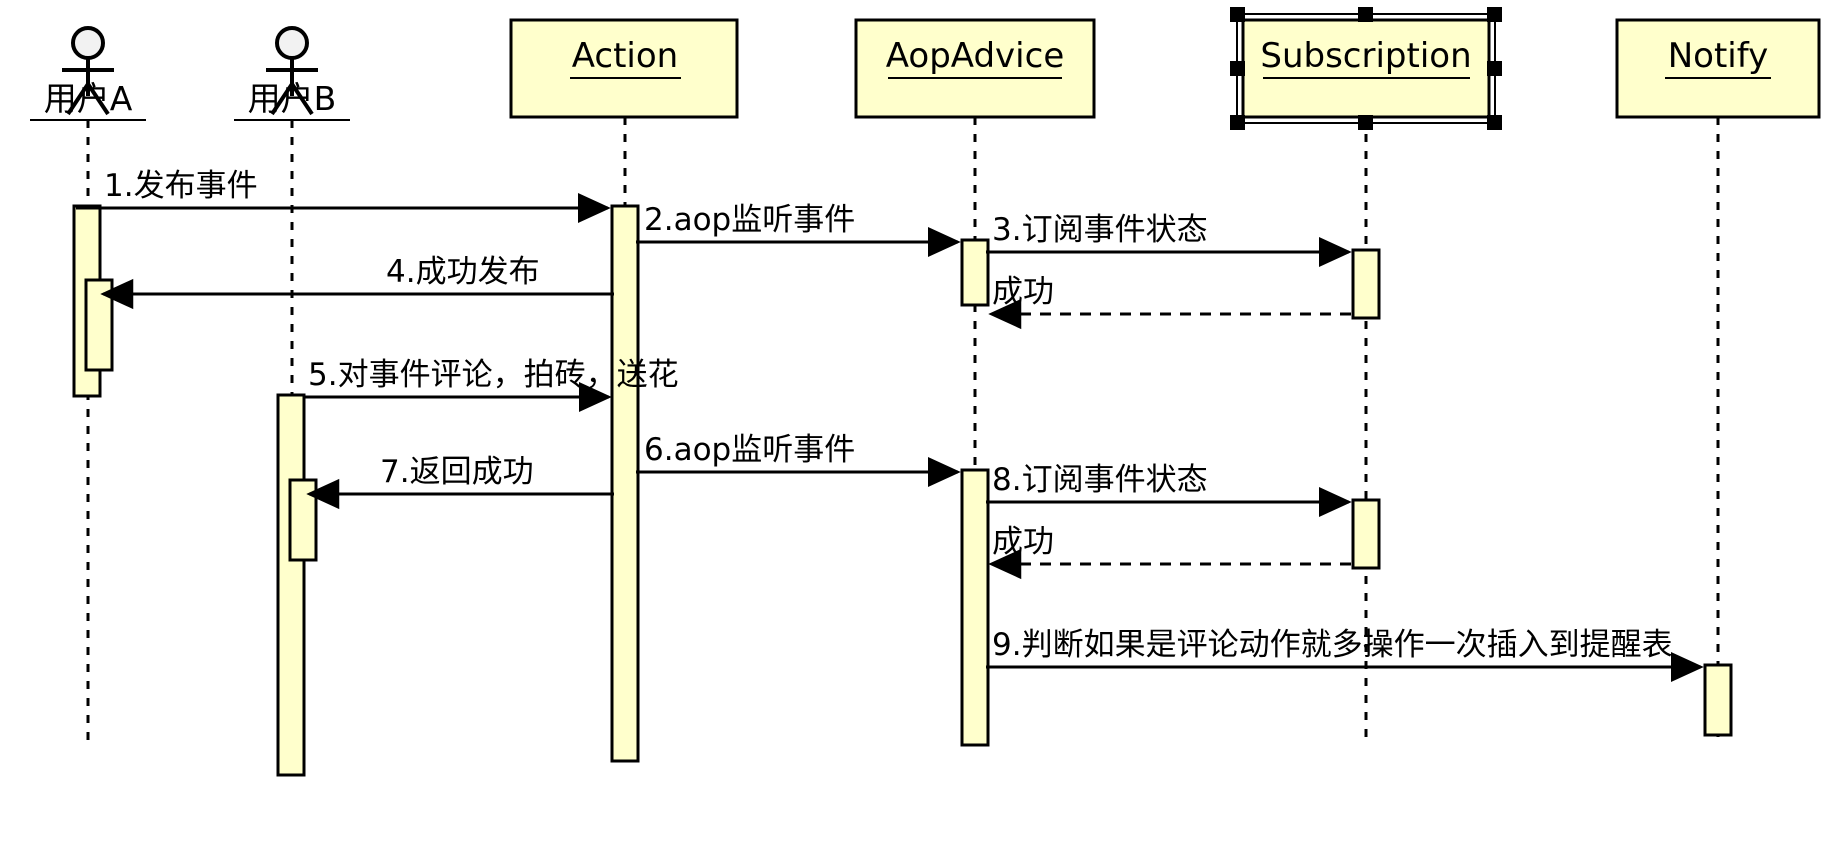 Image resolution: width=1844 pixels, height=868 pixels. Describe the element at coordinates (463, 272) in the screenshot. I see `message-4-label: 4.成功发布` at that location.